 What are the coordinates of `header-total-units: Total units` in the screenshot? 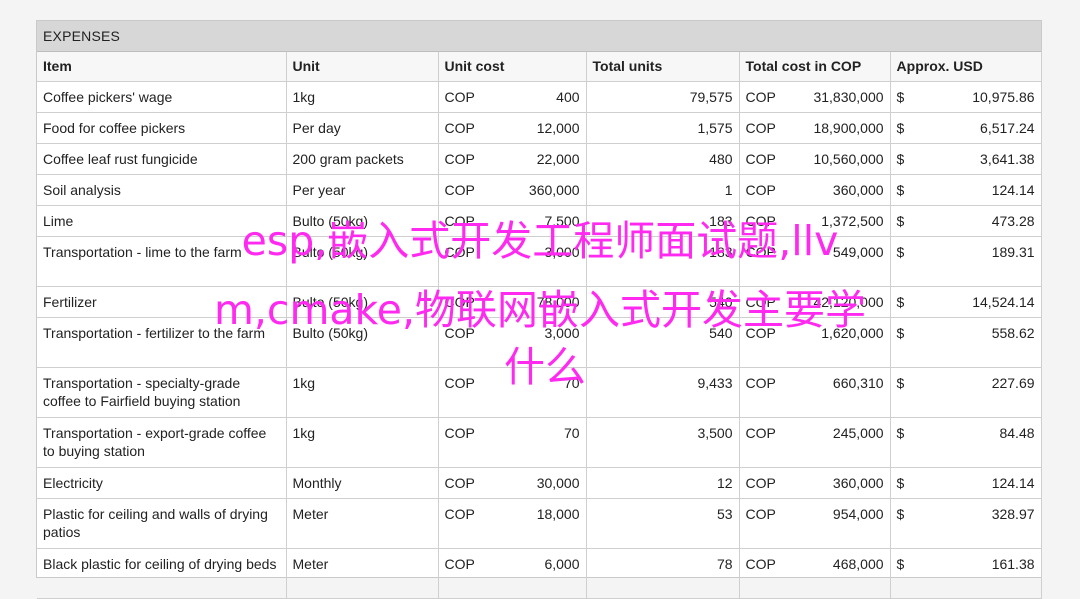 It's located at (663, 67).